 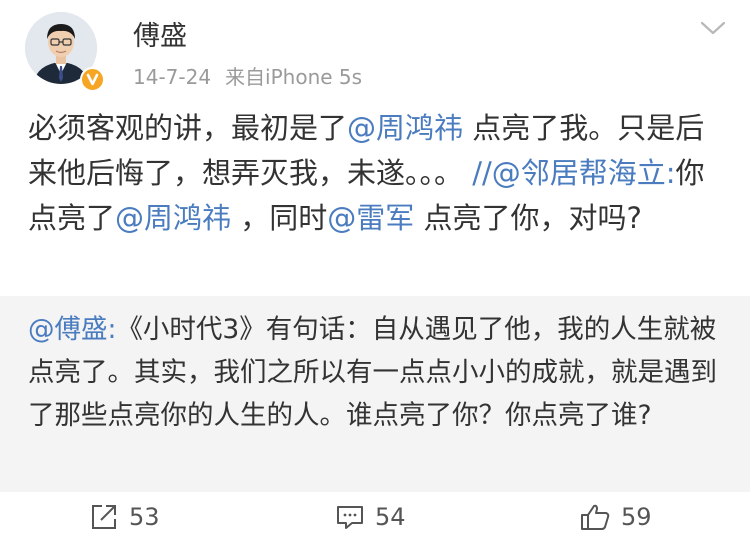 I want to click on like-icon, so click(x=595, y=517).